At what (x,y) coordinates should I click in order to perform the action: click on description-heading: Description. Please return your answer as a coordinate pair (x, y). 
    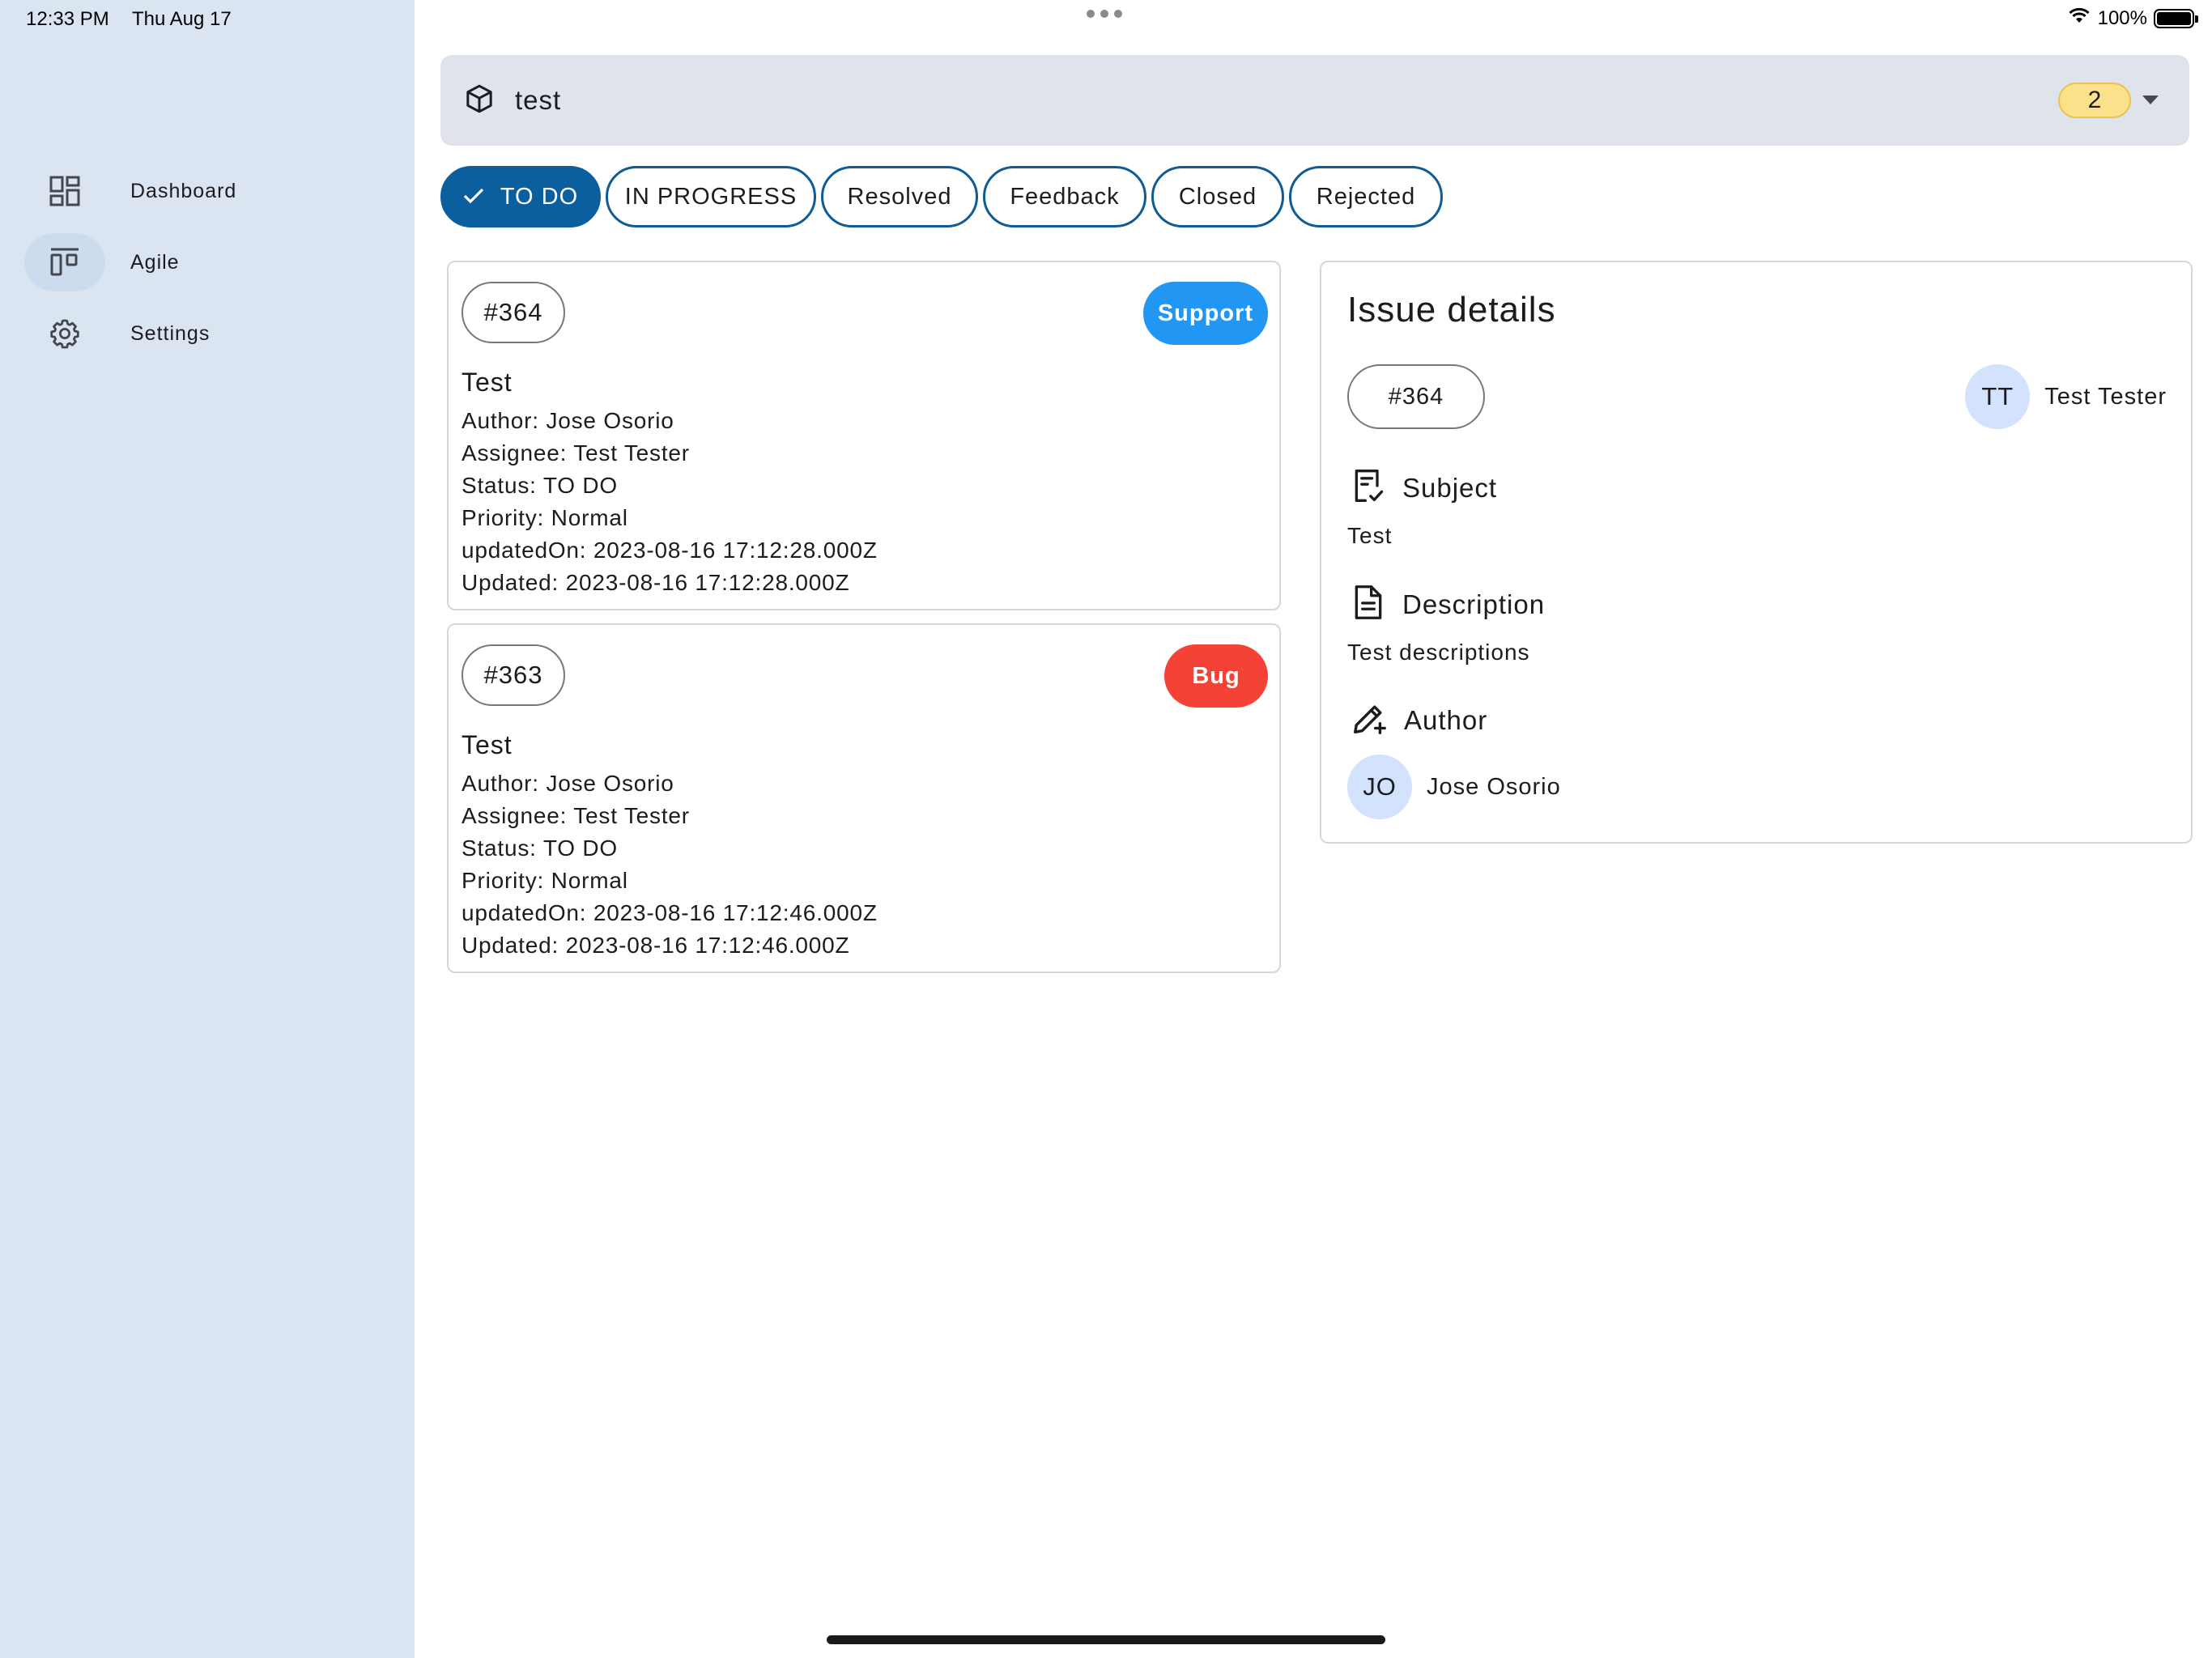
    Looking at the image, I should click on (1448, 604).